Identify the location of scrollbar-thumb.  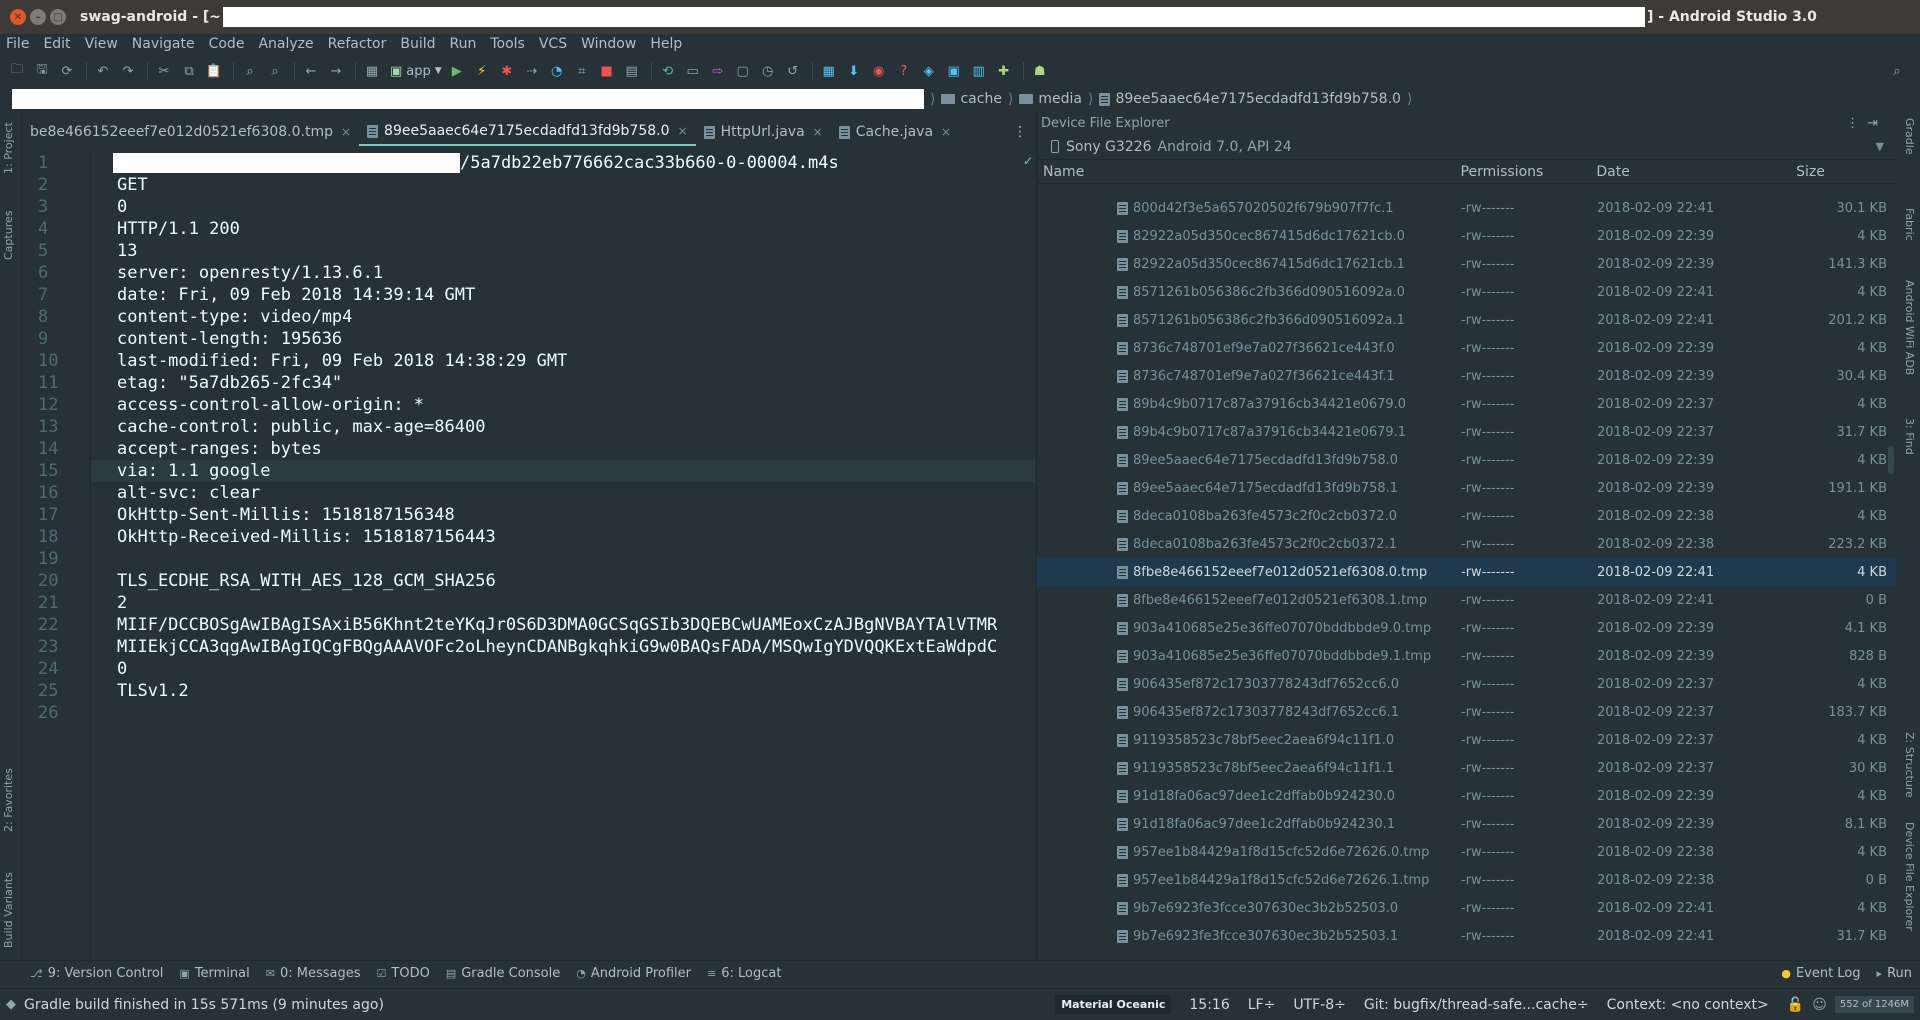
(1891, 460).